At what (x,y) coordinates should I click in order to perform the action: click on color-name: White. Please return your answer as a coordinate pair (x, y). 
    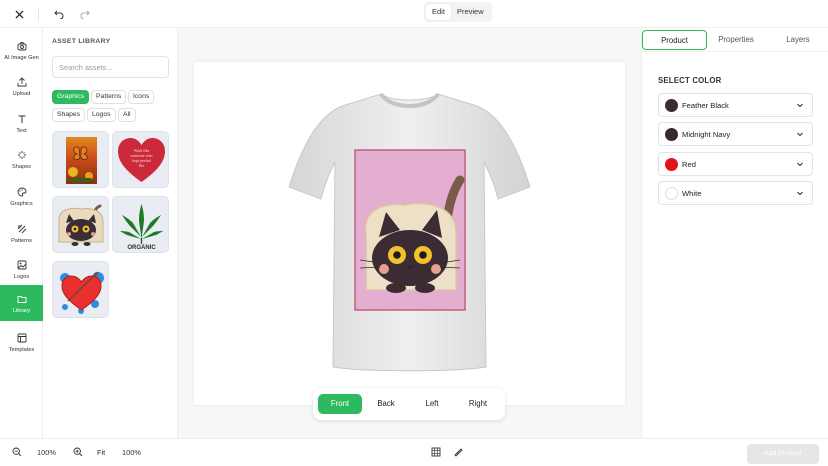
    Looking at the image, I should click on (692, 193).